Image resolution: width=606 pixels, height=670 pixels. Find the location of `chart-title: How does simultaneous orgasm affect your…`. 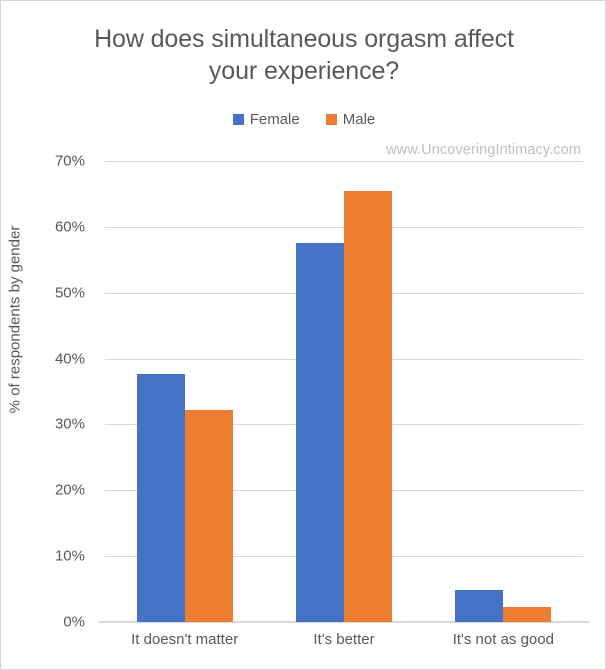

chart-title: How does simultaneous orgasm affect your… is located at coordinates (304, 55).